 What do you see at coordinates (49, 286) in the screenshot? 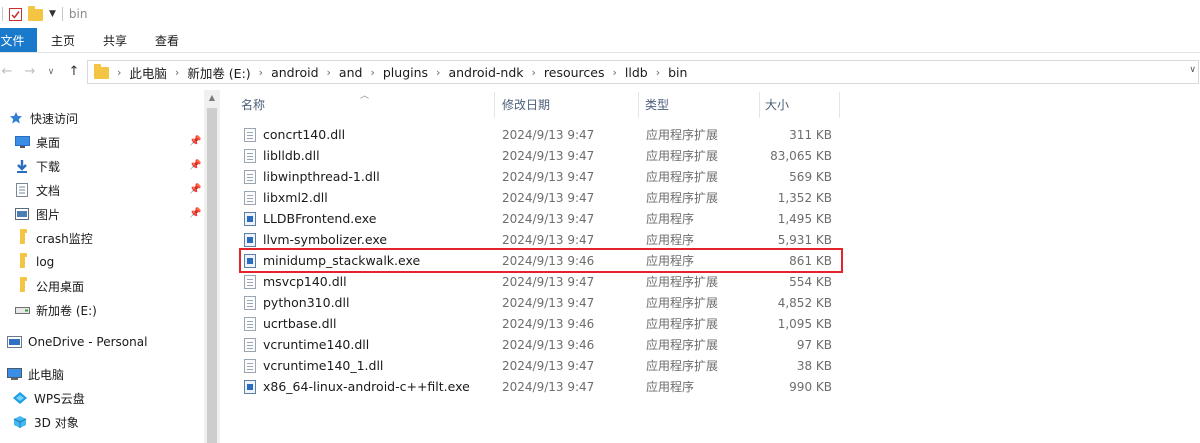
I see `sidebar-item-public-desktop: 公用桌面` at bounding box center [49, 286].